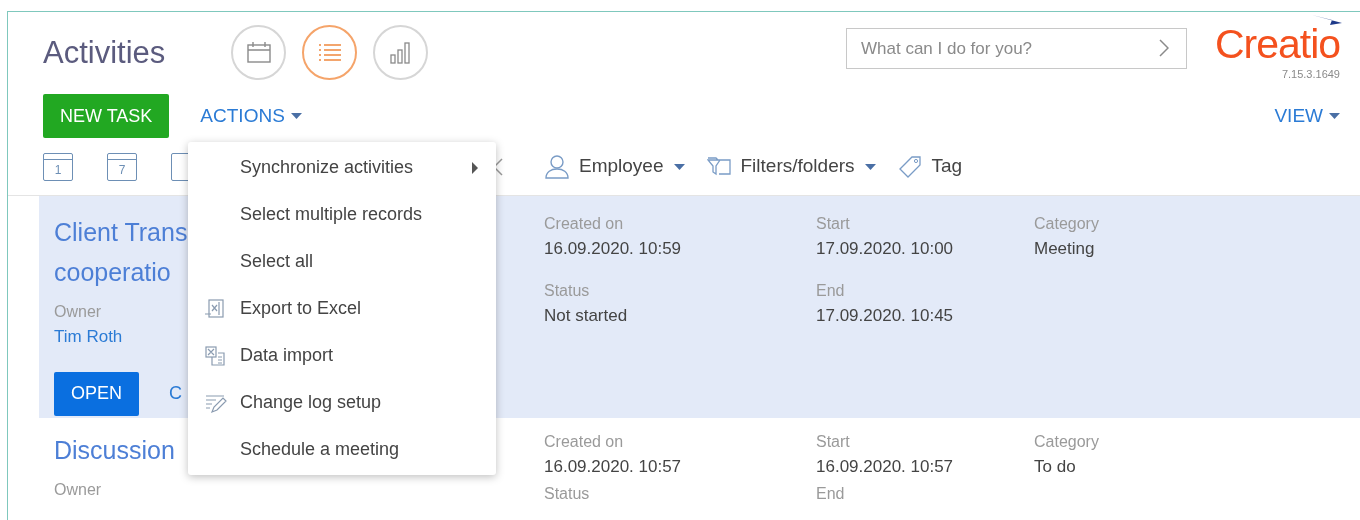  What do you see at coordinates (175, 393) in the screenshot?
I see `row-action-button: C` at bounding box center [175, 393].